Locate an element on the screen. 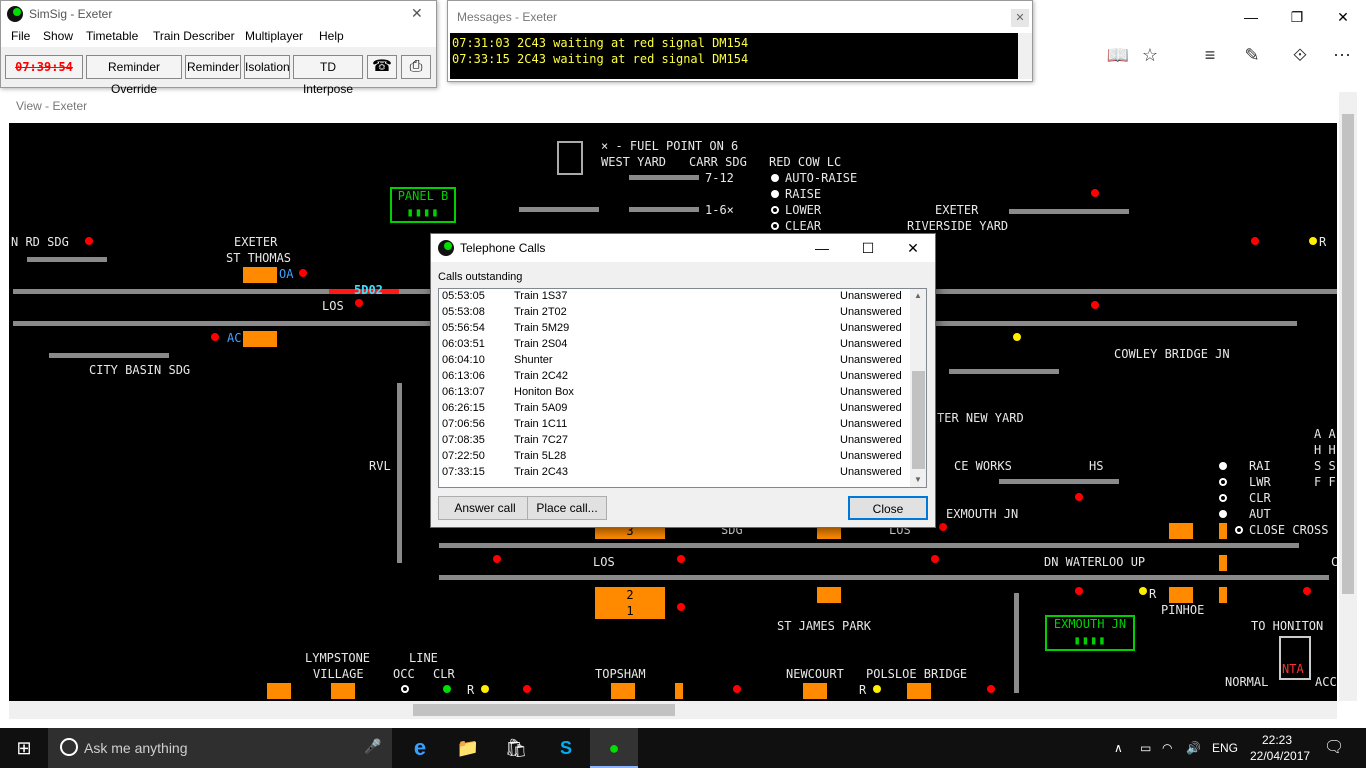 Image resolution: width=1366 pixels, height=768 pixels. lower-label: LOWER is located at coordinates (803, 210).